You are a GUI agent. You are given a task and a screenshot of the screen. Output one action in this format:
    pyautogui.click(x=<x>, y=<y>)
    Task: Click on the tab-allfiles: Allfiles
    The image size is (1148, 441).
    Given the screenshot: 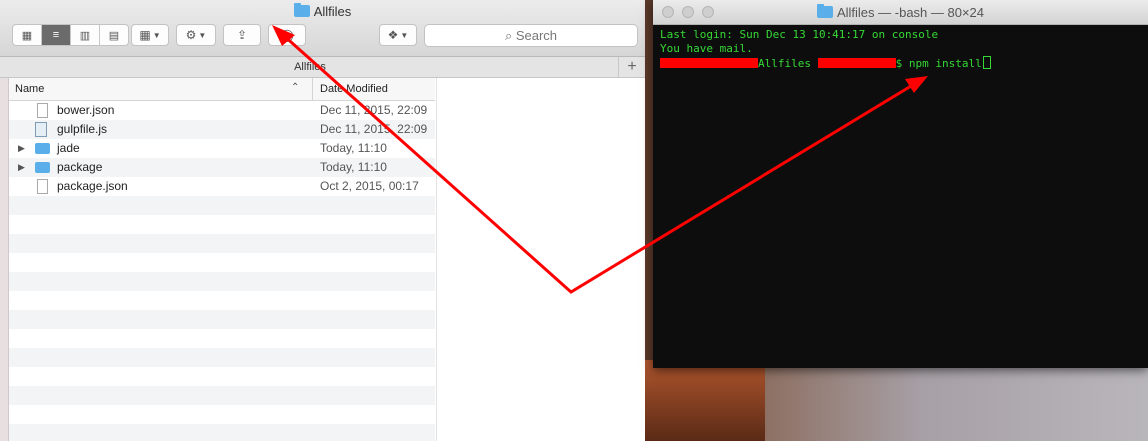 What is the action you would take?
    pyautogui.click(x=310, y=67)
    